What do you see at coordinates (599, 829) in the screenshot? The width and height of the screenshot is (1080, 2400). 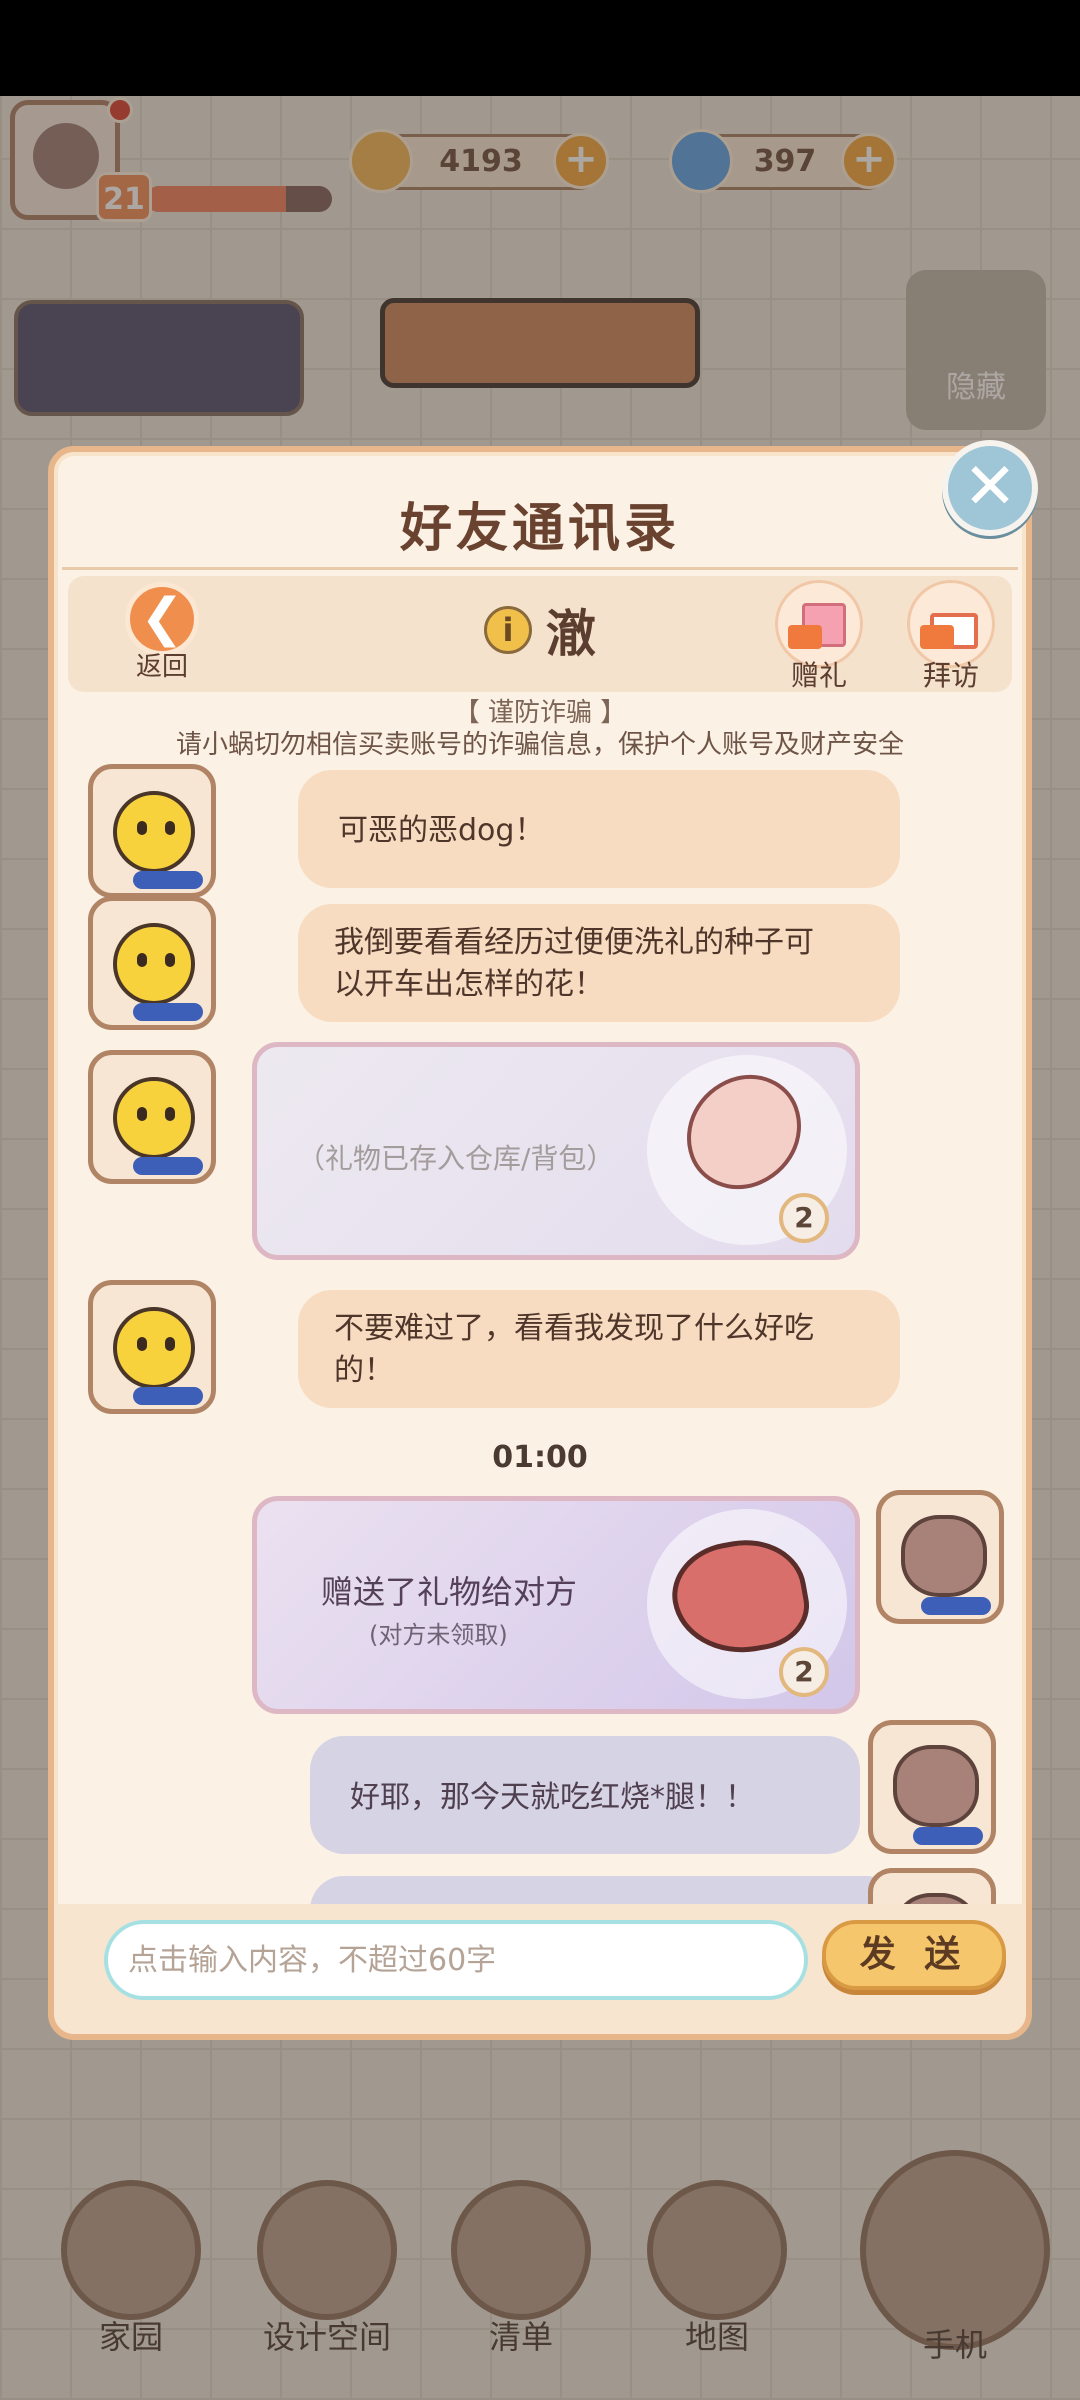 I see `chat-bubble-friend: 可恶的恶dog！` at bounding box center [599, 829].